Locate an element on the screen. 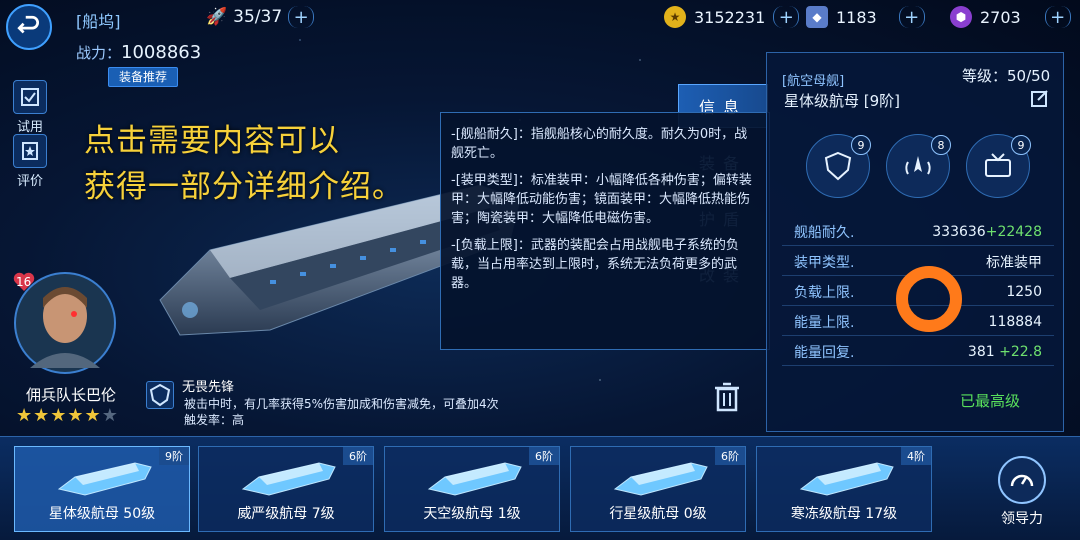 The width and height of the screenshot is (1080, 540). back-arrow-icon is located at coordinates (28, 24).